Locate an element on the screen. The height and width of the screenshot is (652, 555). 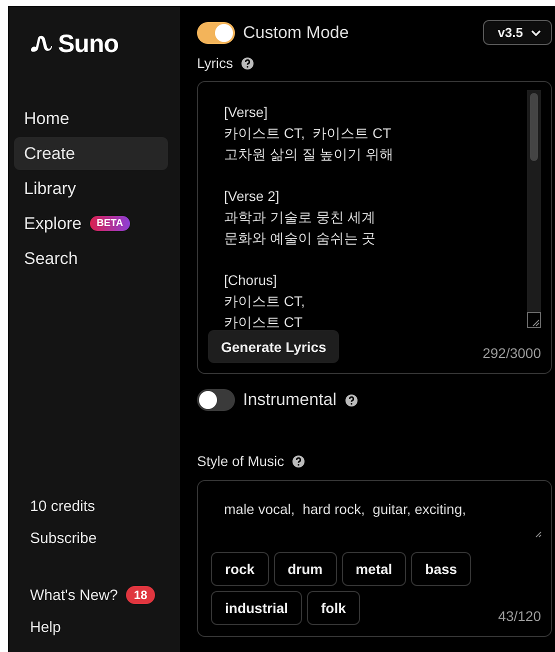
toggle-label: Custom Mode is located at coordinates (296, 32).